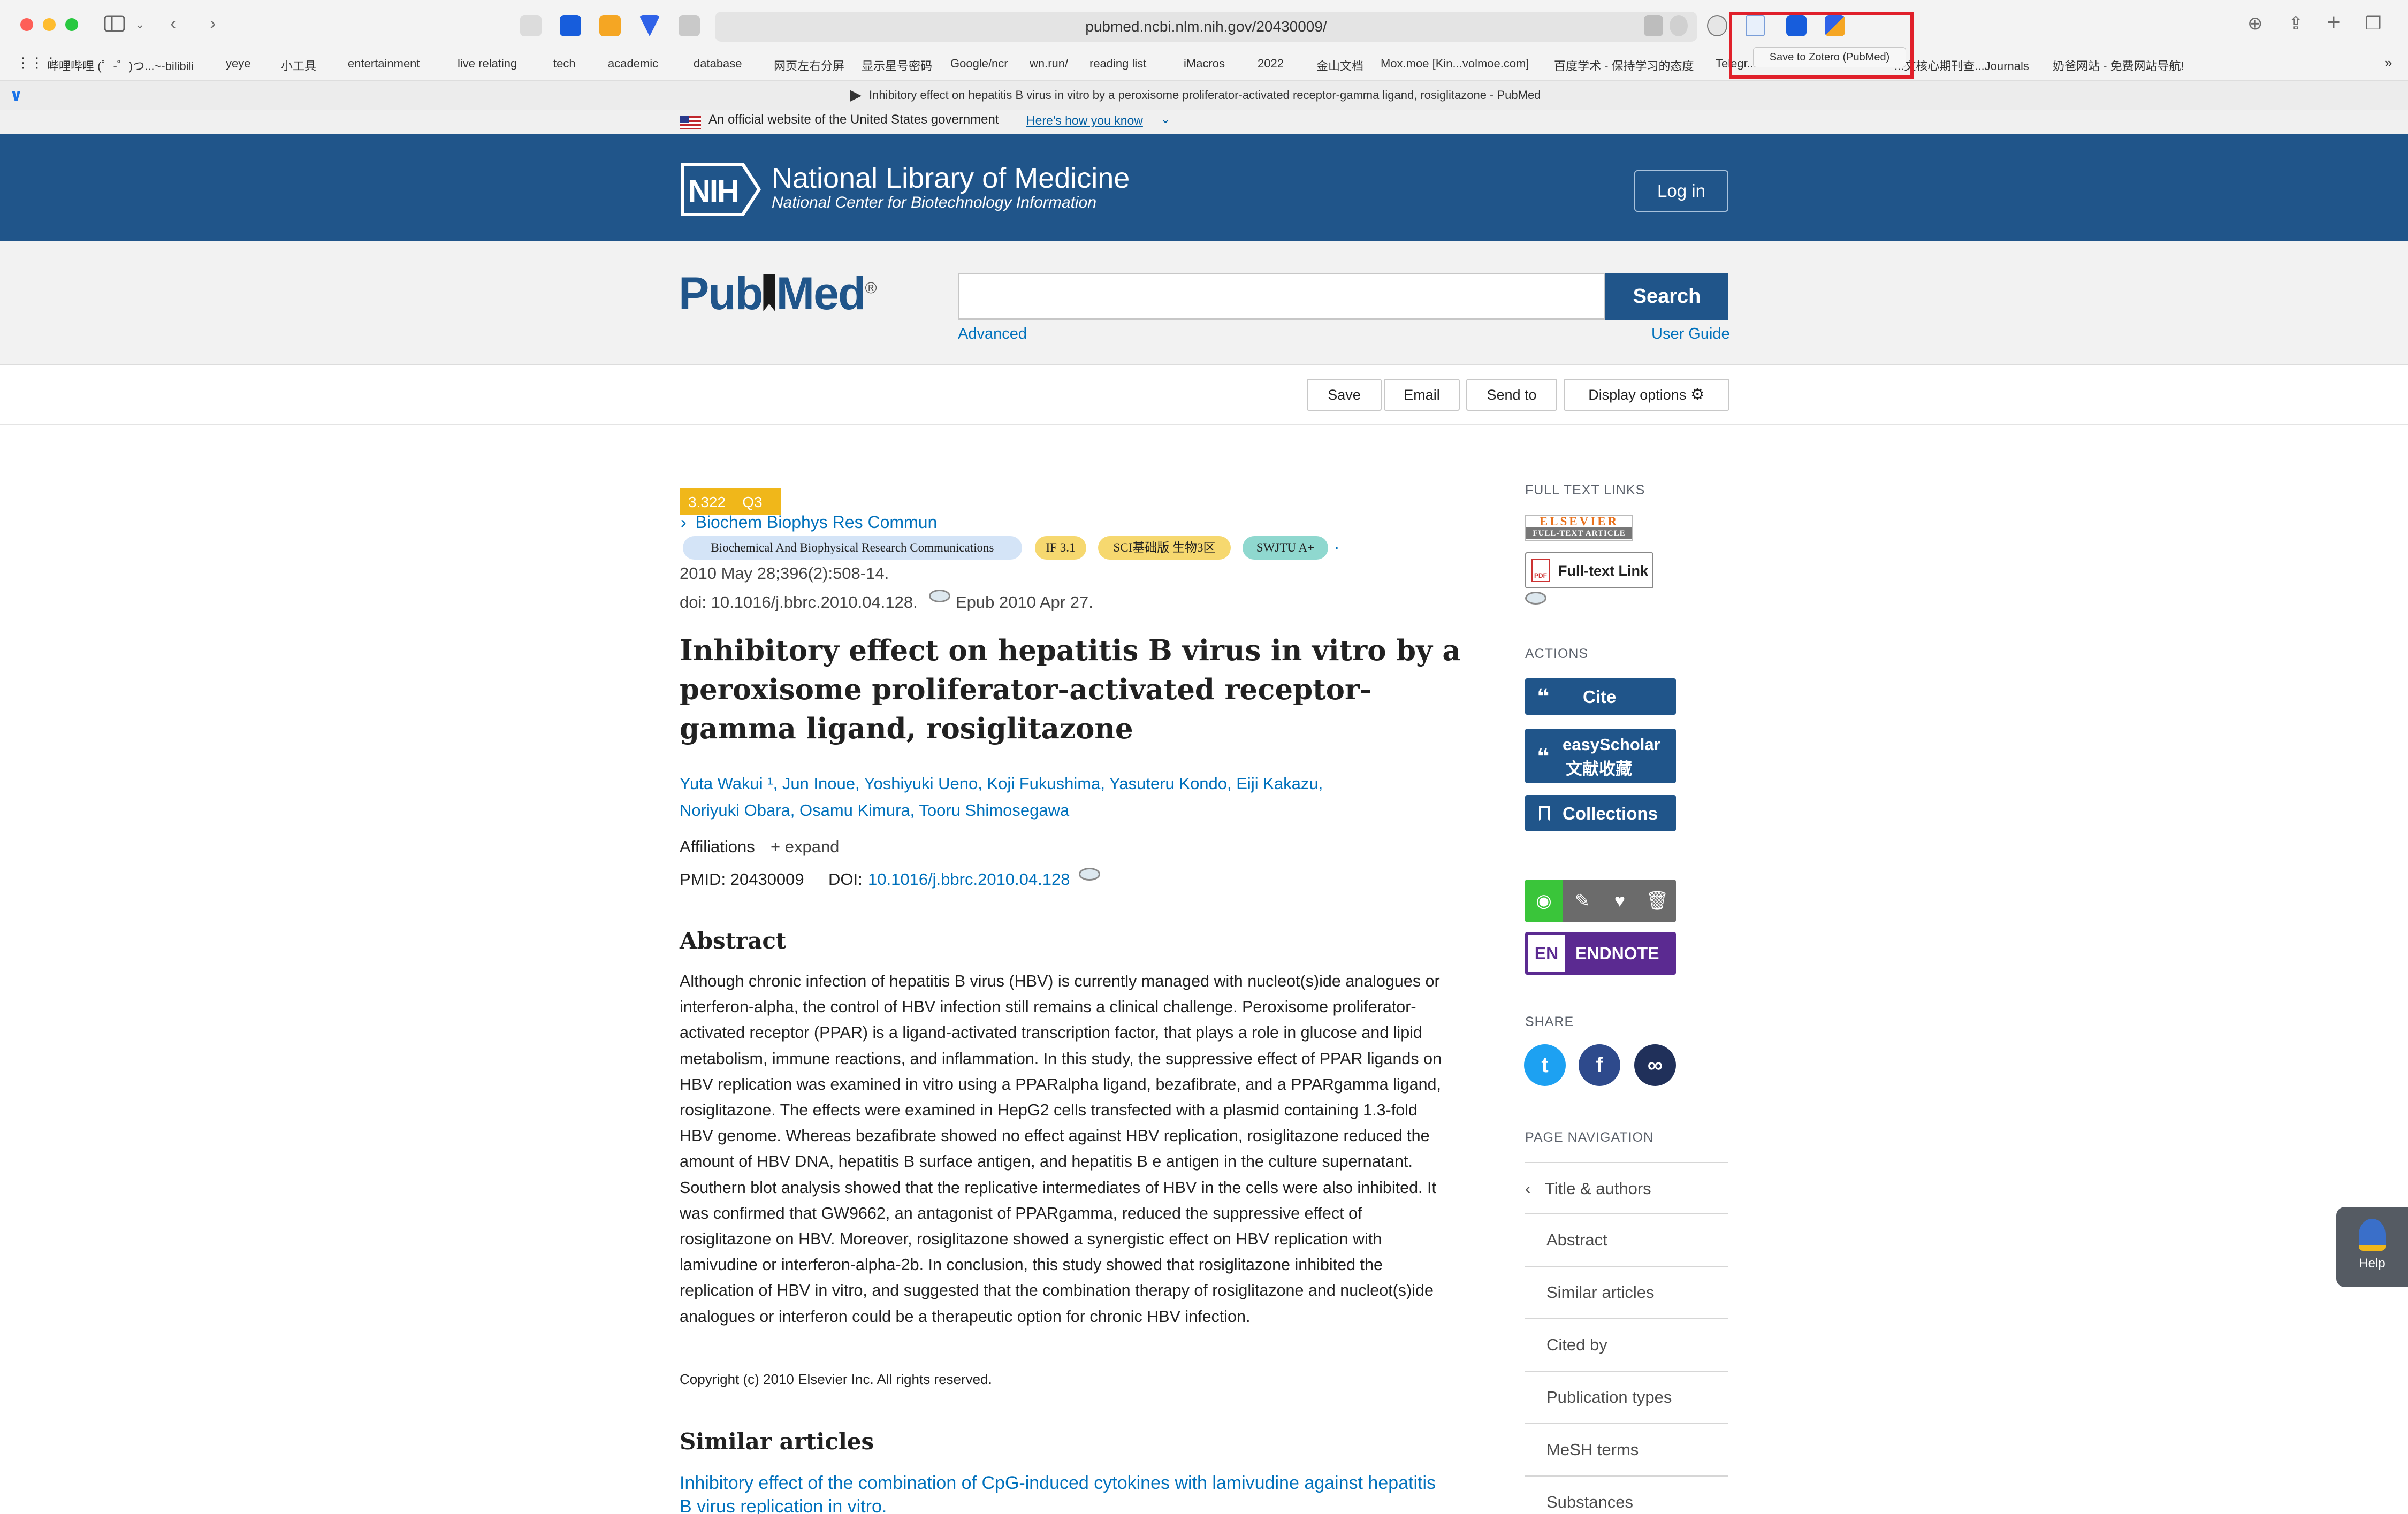 The height and width of the screenshot is (1514, 2408). What do you see at coordinates (1339, 66) in the screenshot?
I see `bookmark-item: 金山文档` at bounding box center [1339, 66].